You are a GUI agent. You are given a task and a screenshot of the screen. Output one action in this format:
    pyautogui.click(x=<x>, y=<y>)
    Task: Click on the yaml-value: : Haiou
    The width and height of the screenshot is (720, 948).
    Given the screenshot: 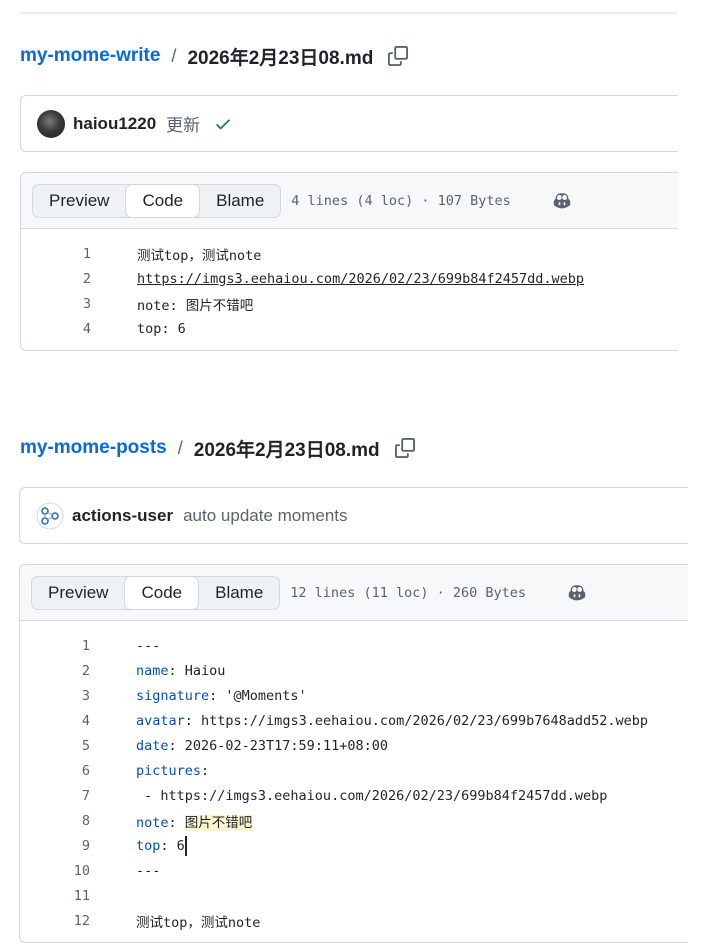 What is the action you would take?
    pyautogui.click(x=197, y=670)
    